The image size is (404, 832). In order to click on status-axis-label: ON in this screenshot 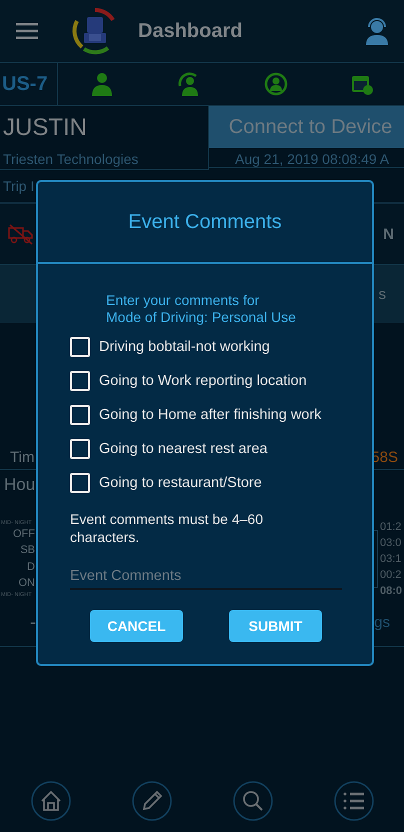, I will do `click(26, 583)`.